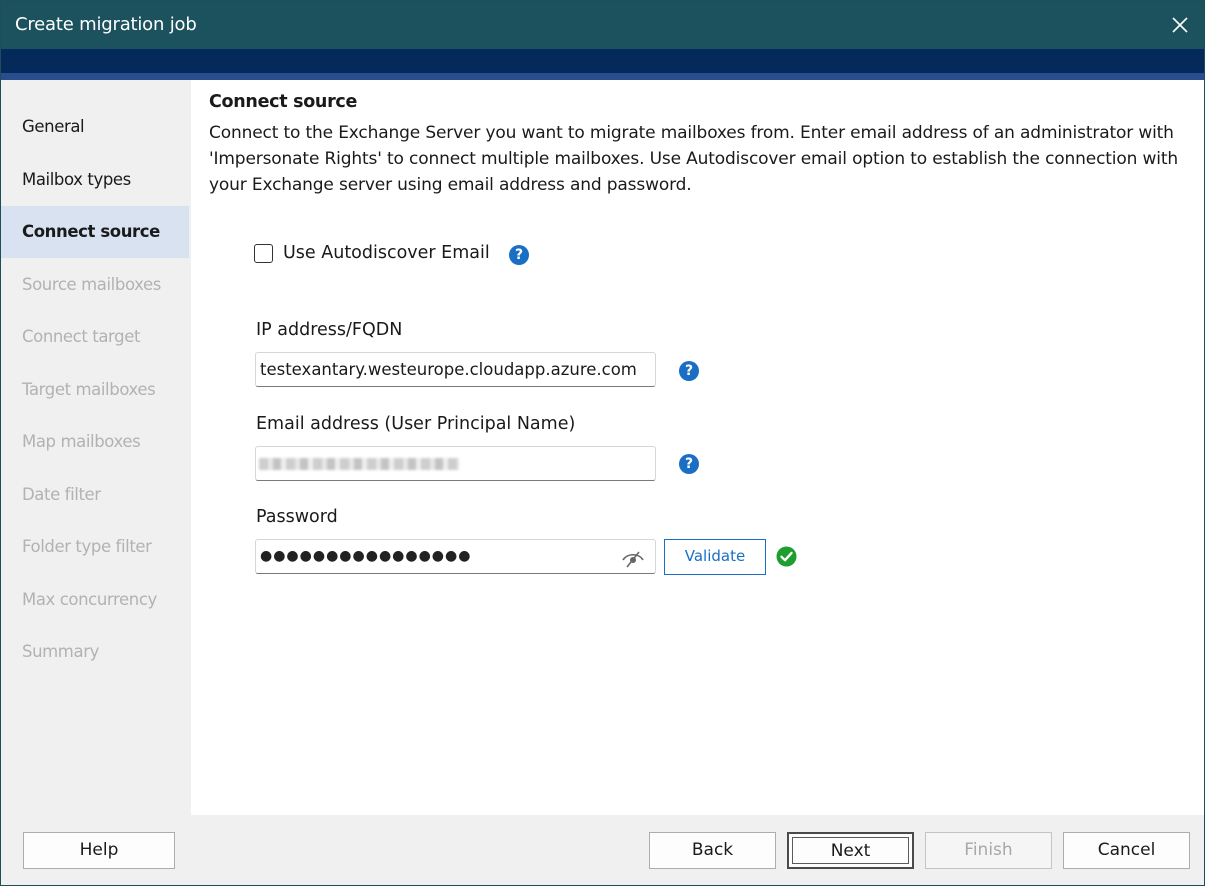 The height and width of the screenshot is (886, 1205). I want to click on email-label: Email address (User Principal Name), so click(416, 424).